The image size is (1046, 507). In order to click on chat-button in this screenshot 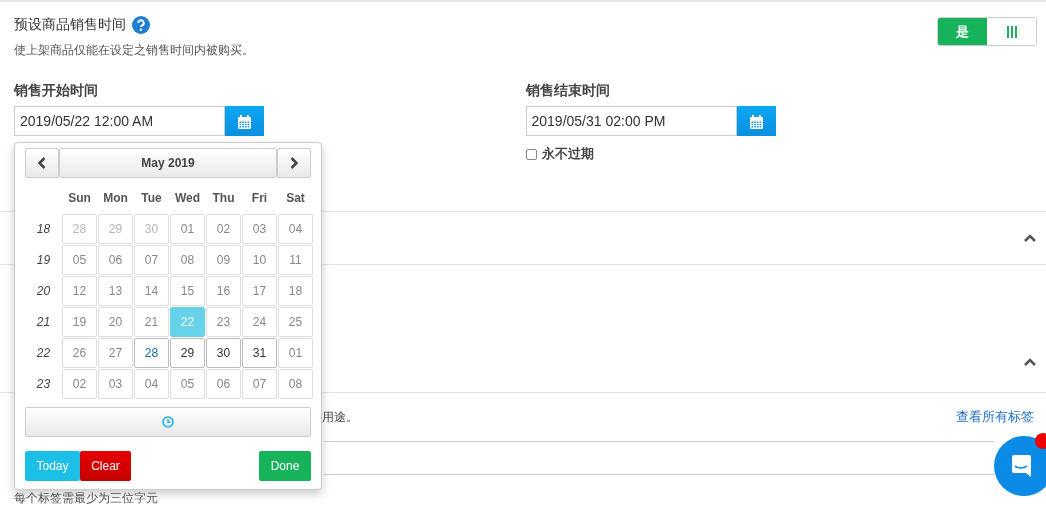, I will do `click(1020, 466)`.